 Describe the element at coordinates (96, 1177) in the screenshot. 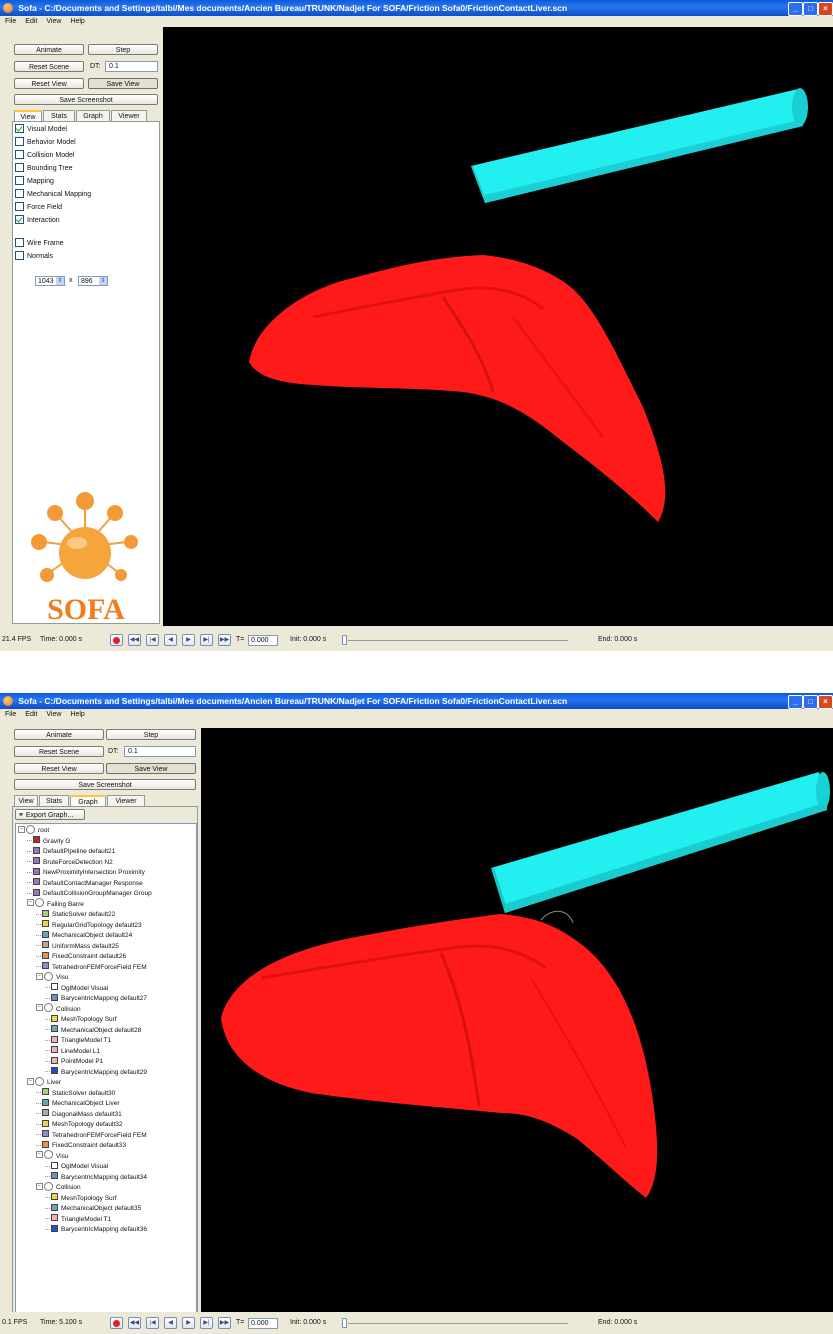

I see `tree-component: BarycentricMapping default34` at that location.